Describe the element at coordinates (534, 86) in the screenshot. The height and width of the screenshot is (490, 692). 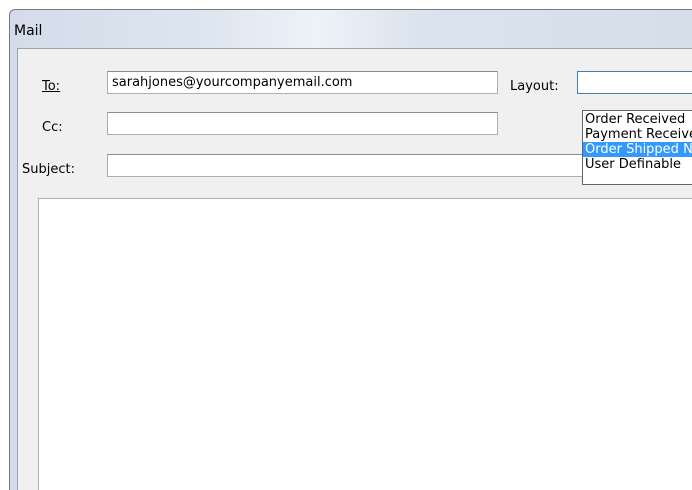
I see `layout-label: Layout:` at that location.